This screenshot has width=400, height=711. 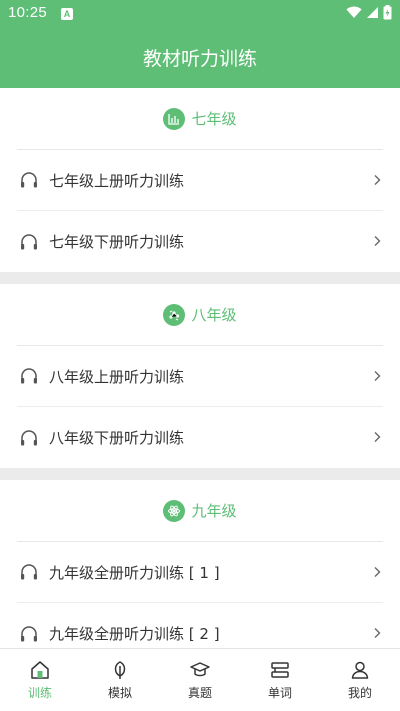 I want to click on list-item: 七年级上册听力训练, so click(x=200, y=180).